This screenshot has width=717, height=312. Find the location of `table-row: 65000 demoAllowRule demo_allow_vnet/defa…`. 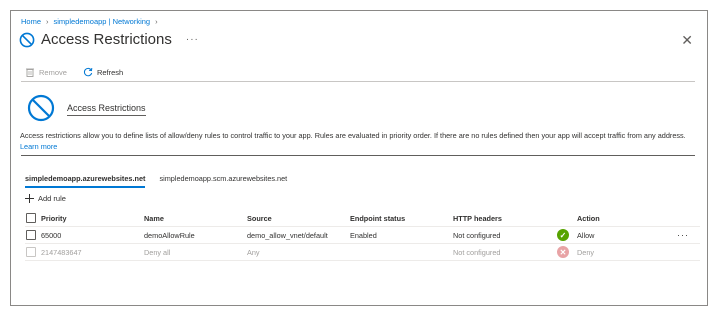

table-row: 65000 demoAllowRule demo_allow_vnet/defa… is located at coordinates (362, 235).